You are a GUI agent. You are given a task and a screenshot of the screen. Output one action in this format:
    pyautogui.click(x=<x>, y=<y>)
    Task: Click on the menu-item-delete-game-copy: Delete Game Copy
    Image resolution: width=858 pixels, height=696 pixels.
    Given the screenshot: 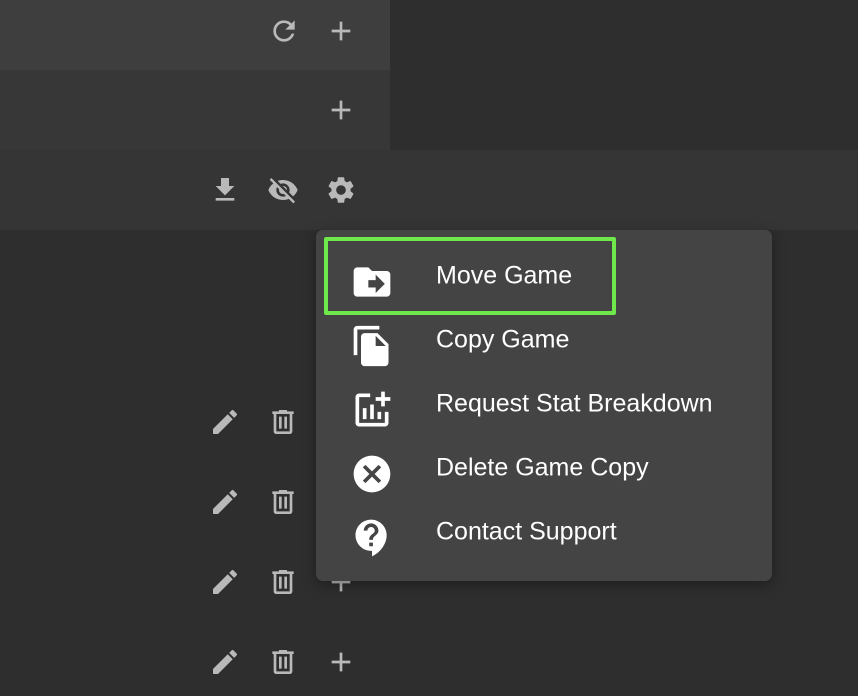 What is the action you would take?
    pyautogui.click(x=544, y=470)
    